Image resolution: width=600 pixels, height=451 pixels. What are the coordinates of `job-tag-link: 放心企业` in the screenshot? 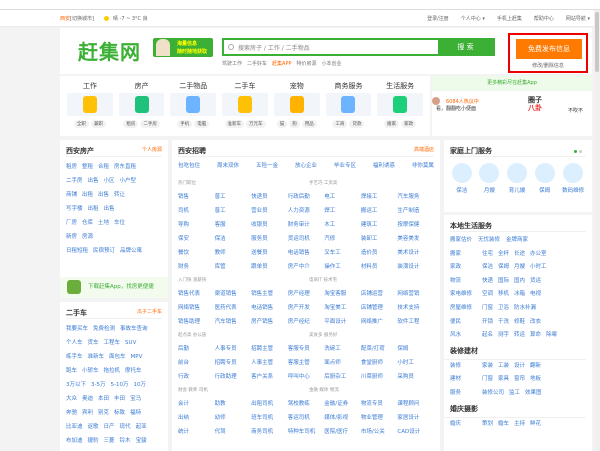 It's located at (306, 169).